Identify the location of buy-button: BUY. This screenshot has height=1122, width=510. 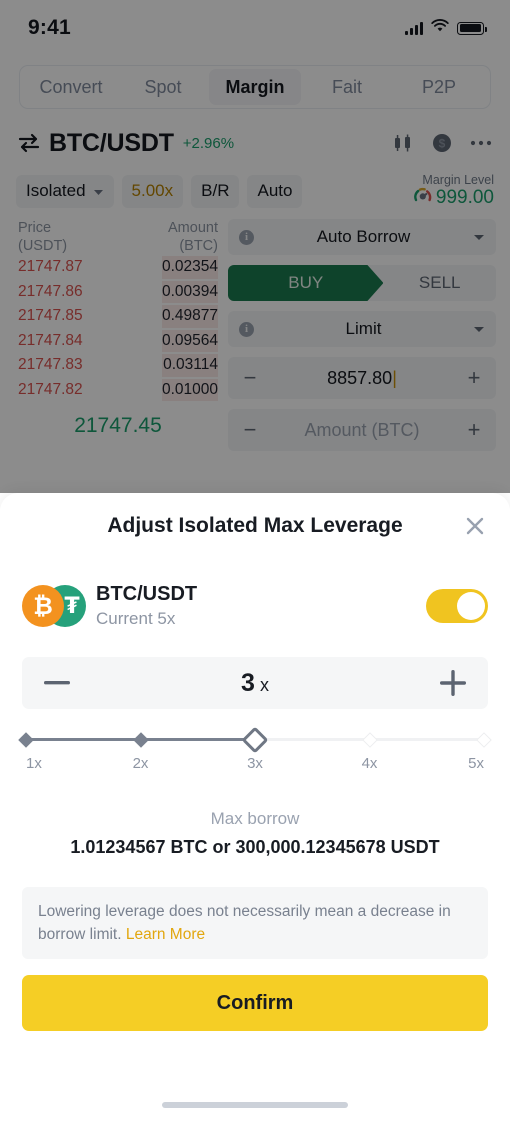
(305, 283).